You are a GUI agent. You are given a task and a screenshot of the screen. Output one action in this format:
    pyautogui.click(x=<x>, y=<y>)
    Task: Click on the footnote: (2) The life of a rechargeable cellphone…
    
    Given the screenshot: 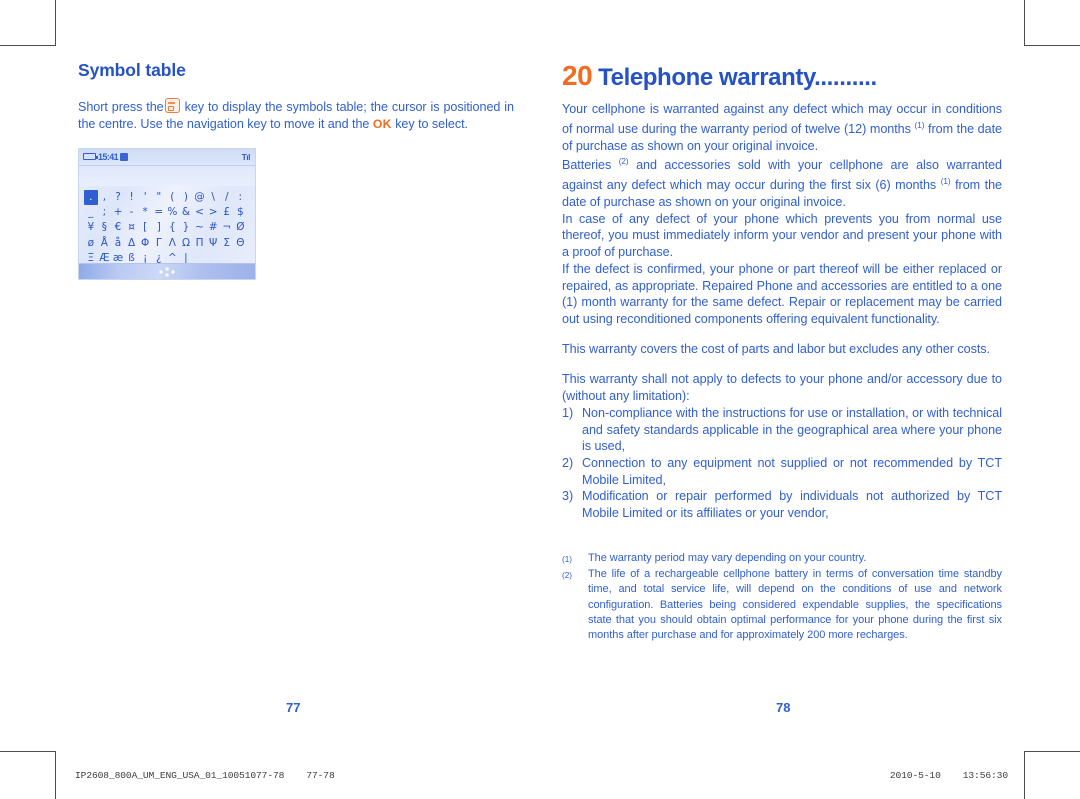 What is the action you would take?
    pyautogui.click(x=782, y=605)
    